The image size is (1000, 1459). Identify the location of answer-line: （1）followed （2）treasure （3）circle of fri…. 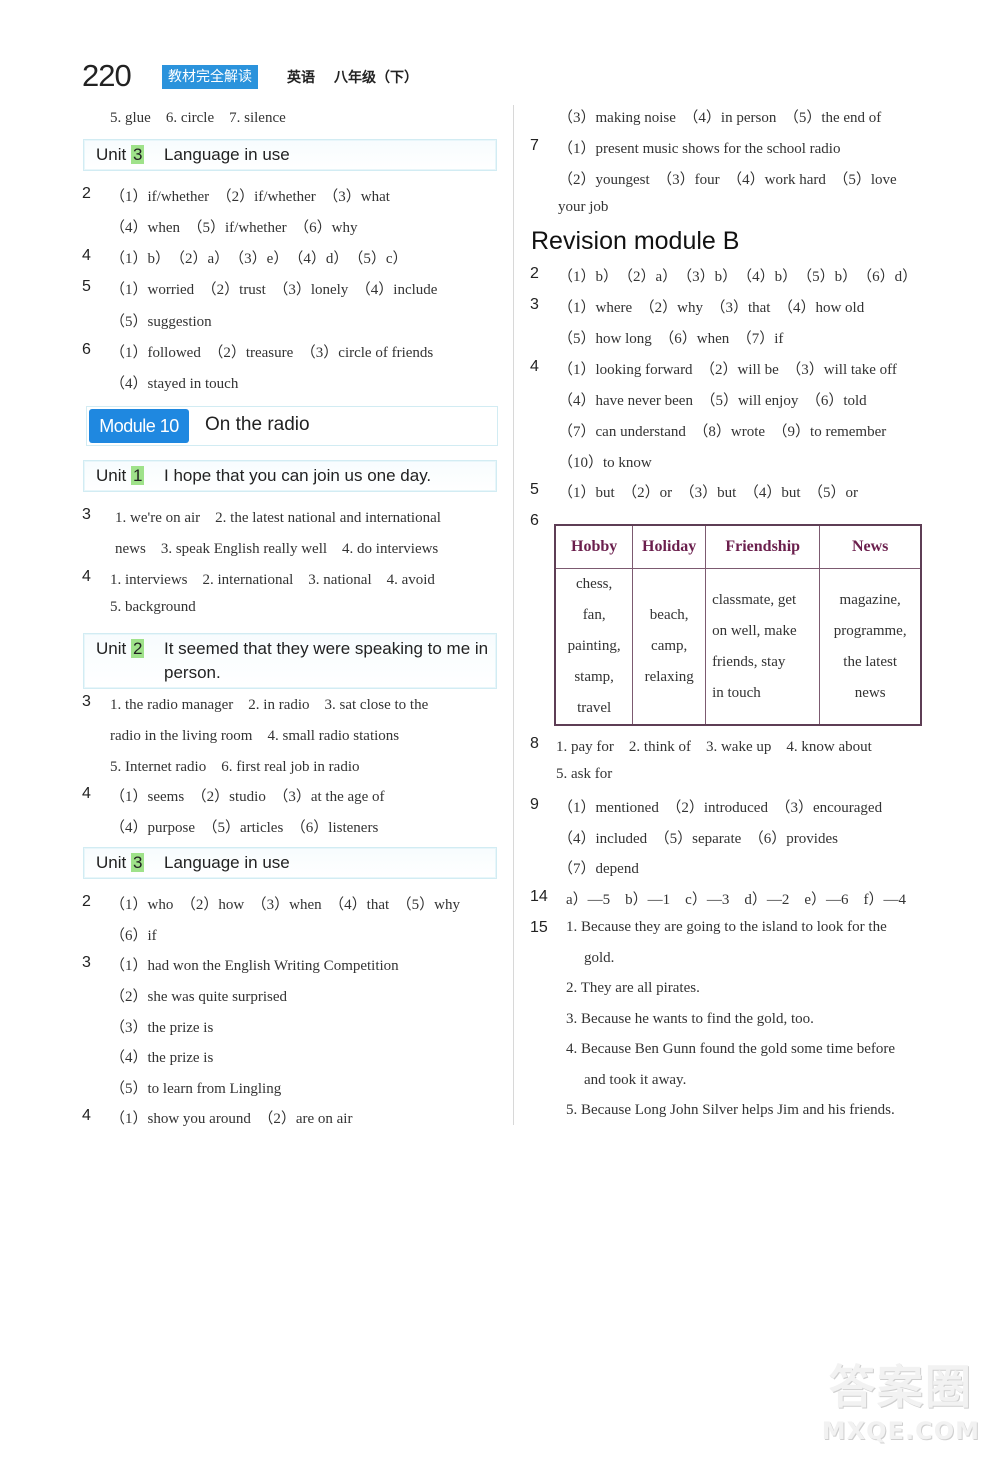
(272, 353).